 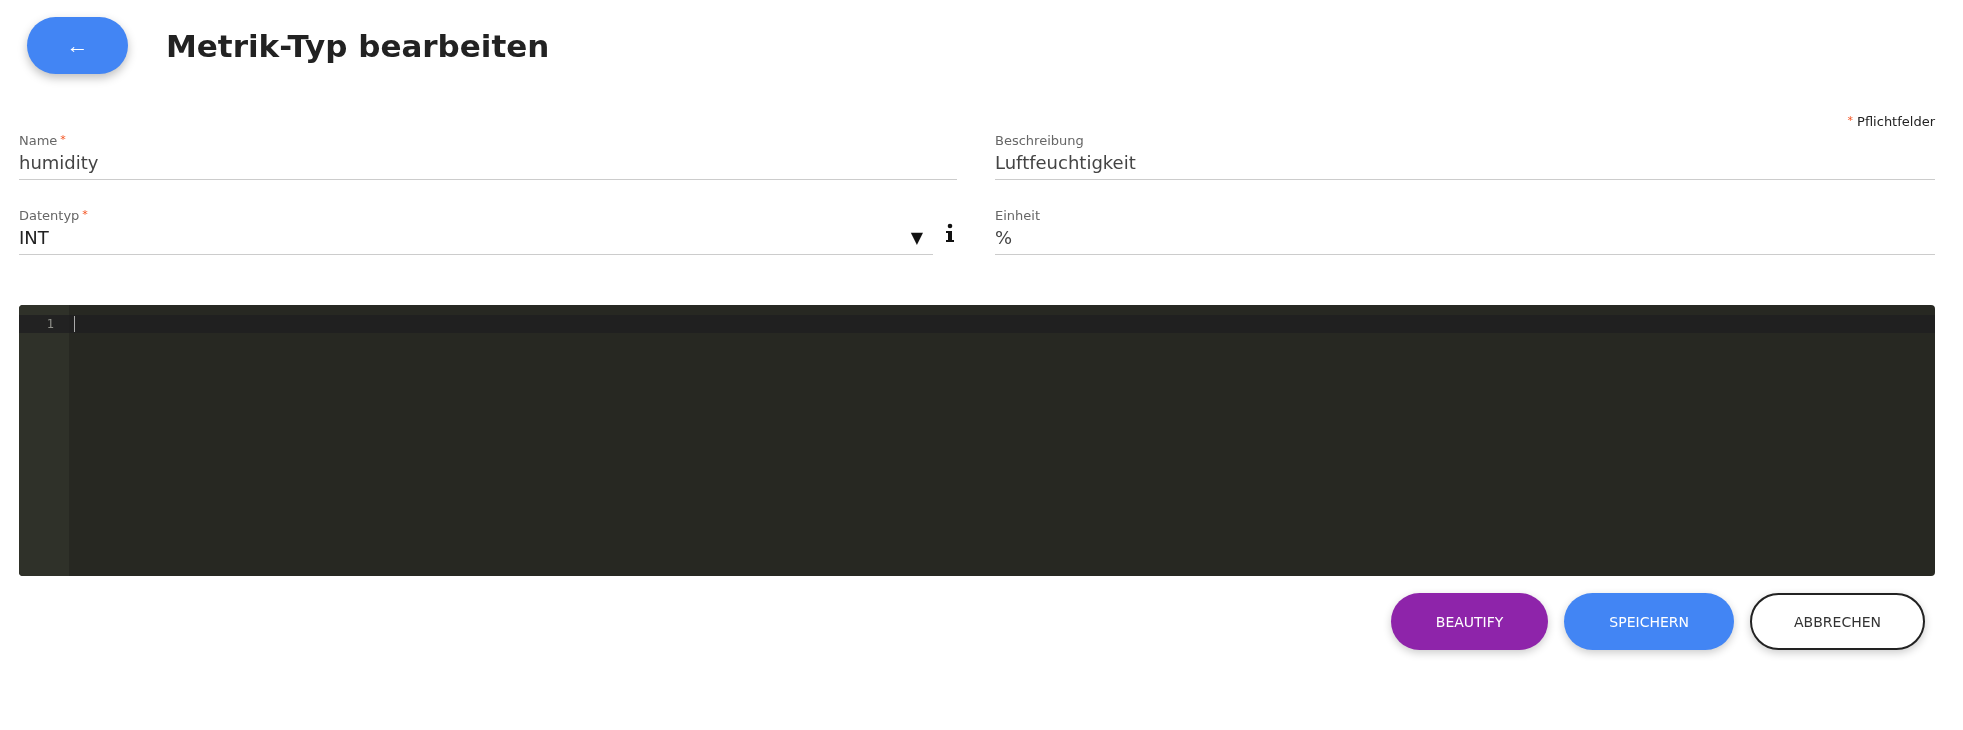 What do you see at coordinates (1465, 156) in the screenshot?
I see `input-field: Beschreibung Luftfeuchtigkeit` at bounding box center [1465, 156].